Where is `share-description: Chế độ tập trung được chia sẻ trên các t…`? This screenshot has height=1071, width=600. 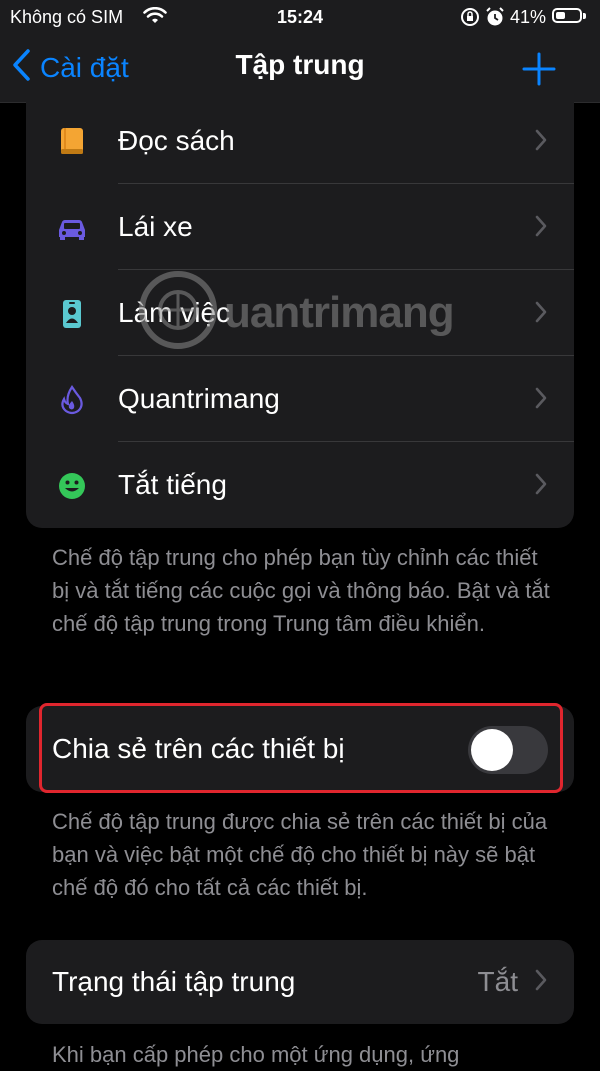
share-description: Chế độ tập trung được chia sẻ trên các t… is located at coordinates (300, 854).